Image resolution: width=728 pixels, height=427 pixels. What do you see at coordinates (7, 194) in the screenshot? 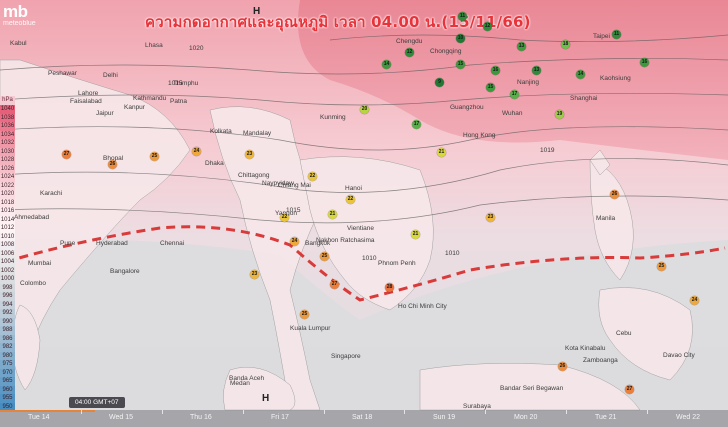
I see `legend-level: 1020` at bounding box center [7, 194].